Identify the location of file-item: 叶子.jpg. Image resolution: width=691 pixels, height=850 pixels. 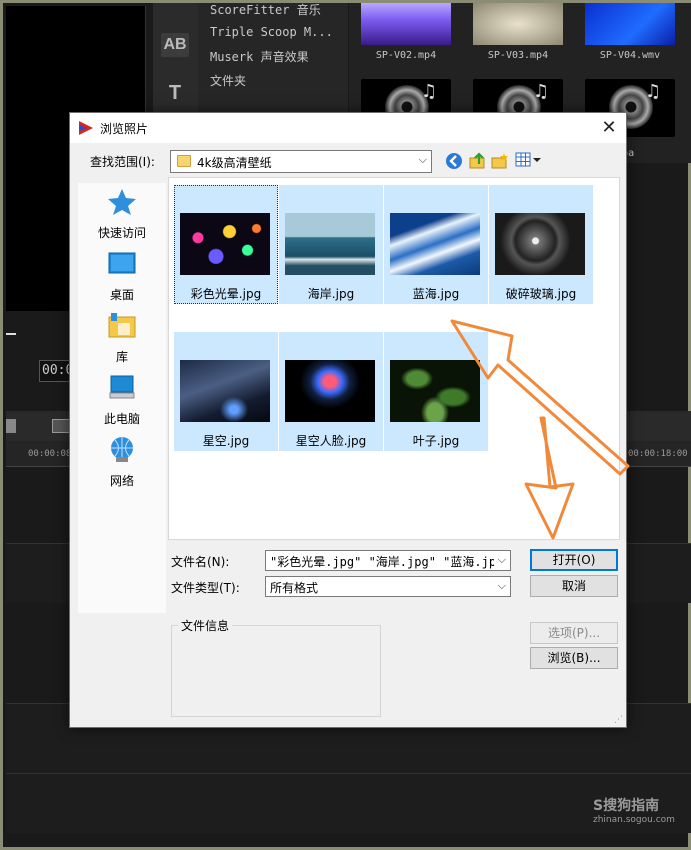
(436, 391).